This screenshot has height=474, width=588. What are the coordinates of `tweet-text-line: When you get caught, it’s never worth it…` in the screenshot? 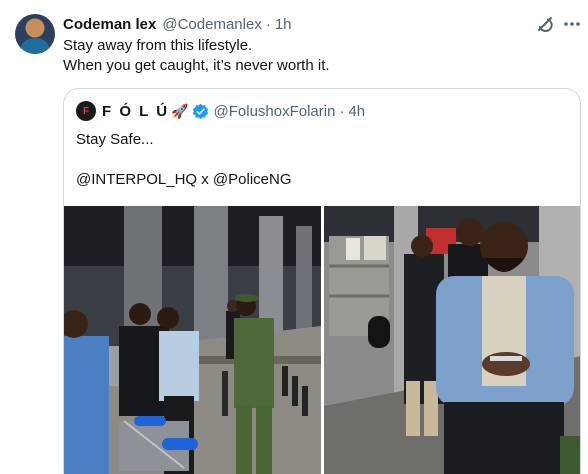 It's located at (196, 65).